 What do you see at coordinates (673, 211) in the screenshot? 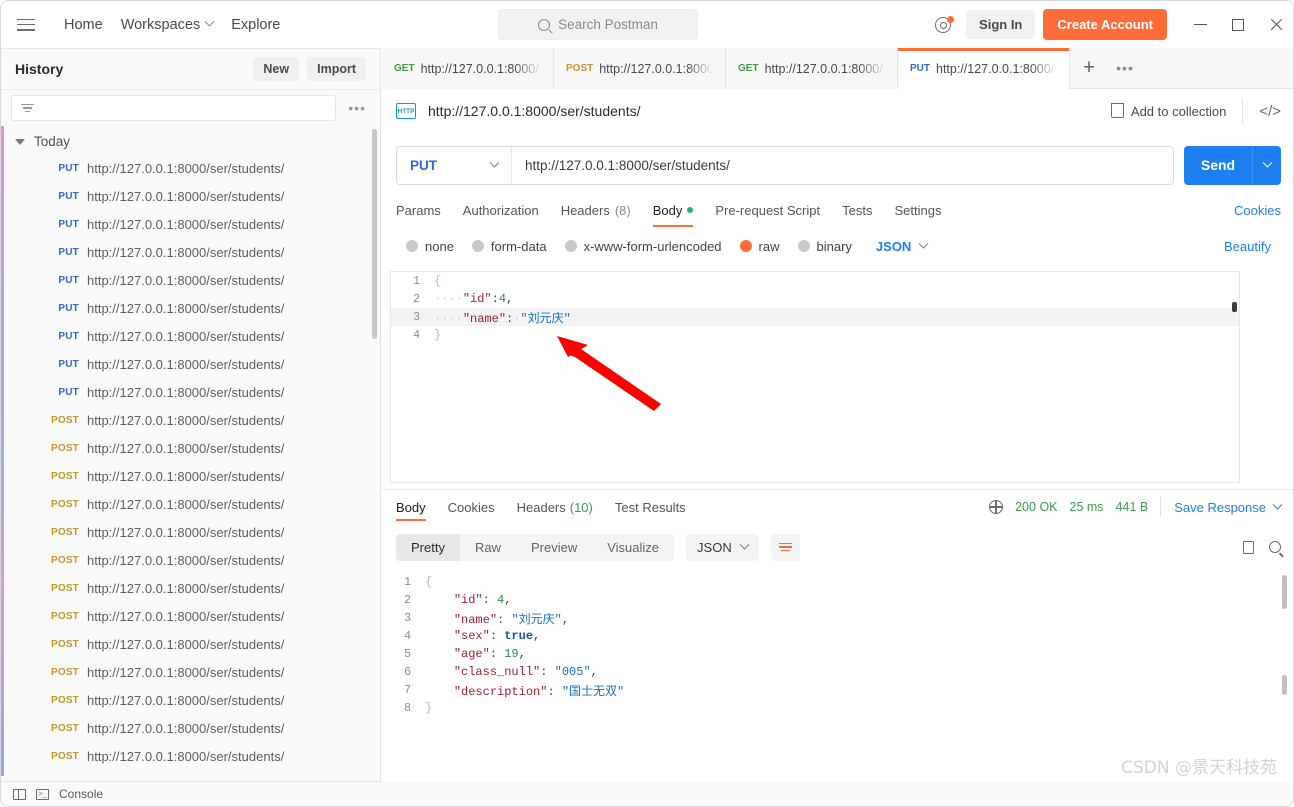
I see `request-subtab-body: Body` at bounding box center [673, 211].